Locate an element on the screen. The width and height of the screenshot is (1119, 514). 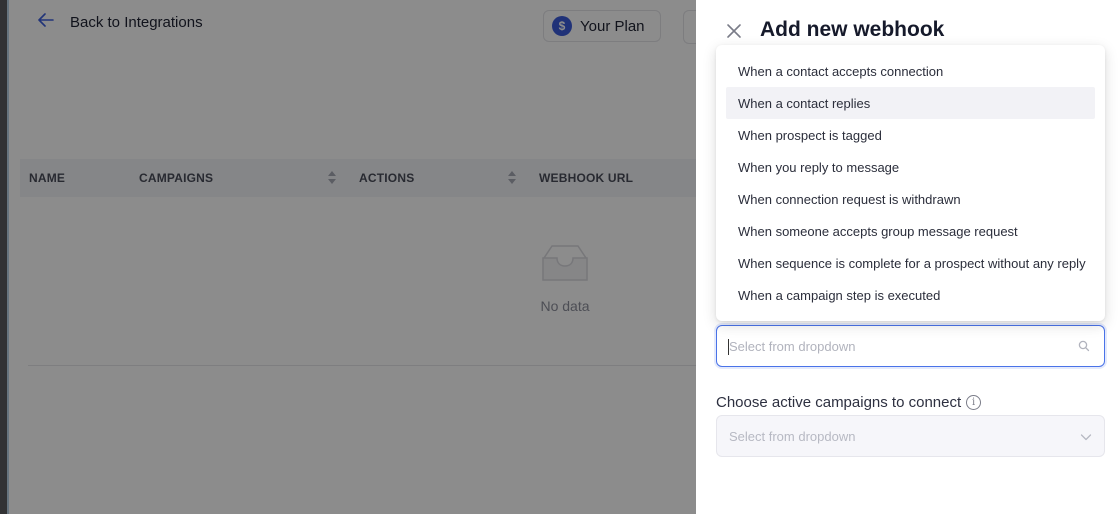
close-icon is located at coordinates (734, 32).